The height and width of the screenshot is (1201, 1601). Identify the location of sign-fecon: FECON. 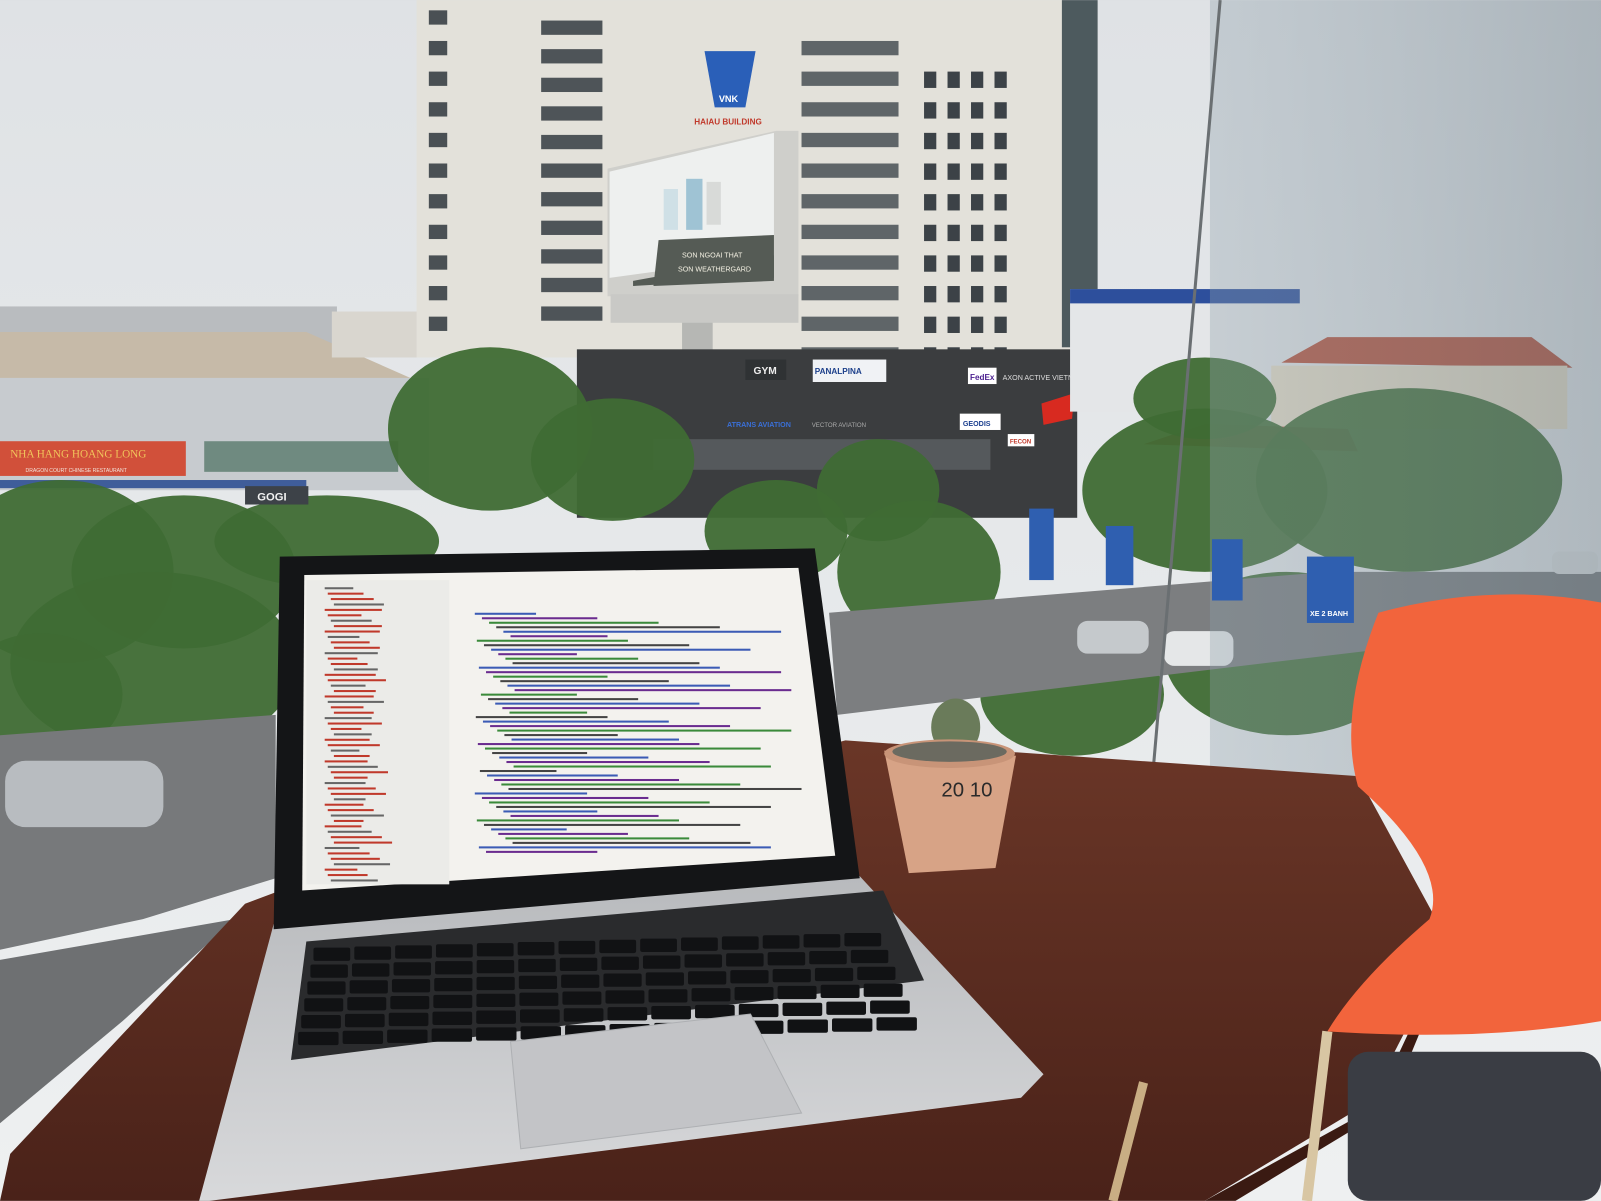
(1020, 441).